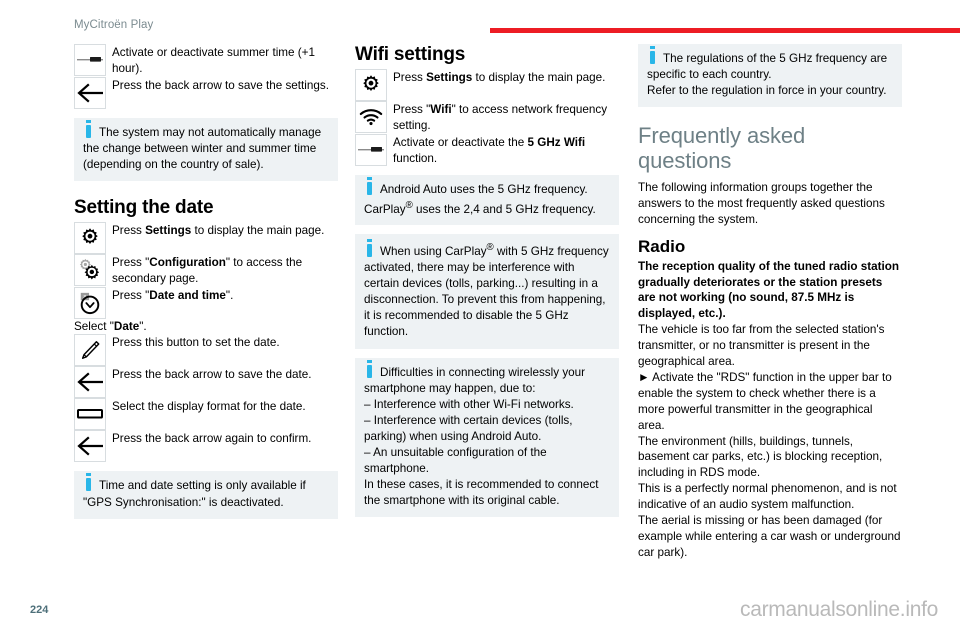 Image resolution: width=960 pixels, height=640 pixels. I want to click on instruction-row-confirm: Press the back arrow again to confirm., so click(206, 446).